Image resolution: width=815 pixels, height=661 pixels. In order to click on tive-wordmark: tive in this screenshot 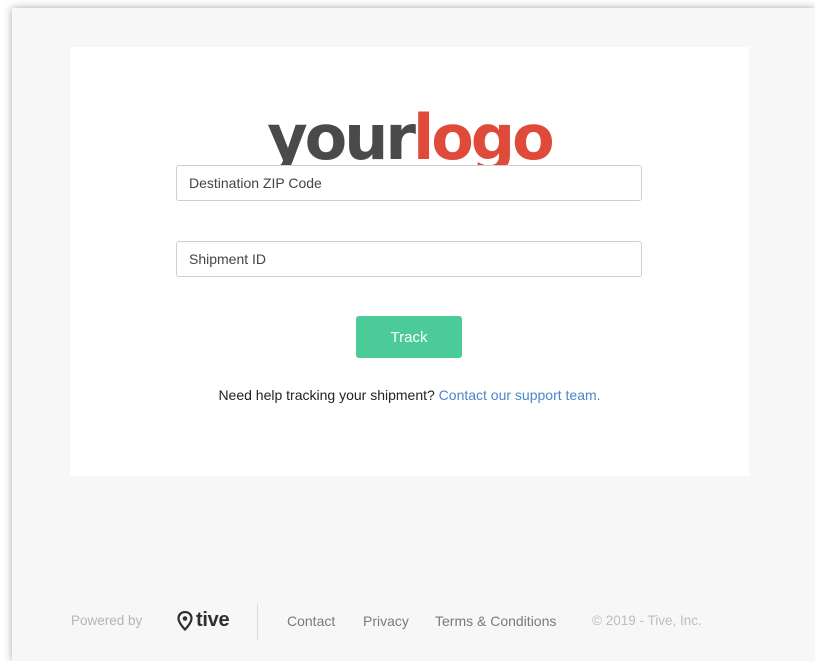, I will do `click(213, 620)`.